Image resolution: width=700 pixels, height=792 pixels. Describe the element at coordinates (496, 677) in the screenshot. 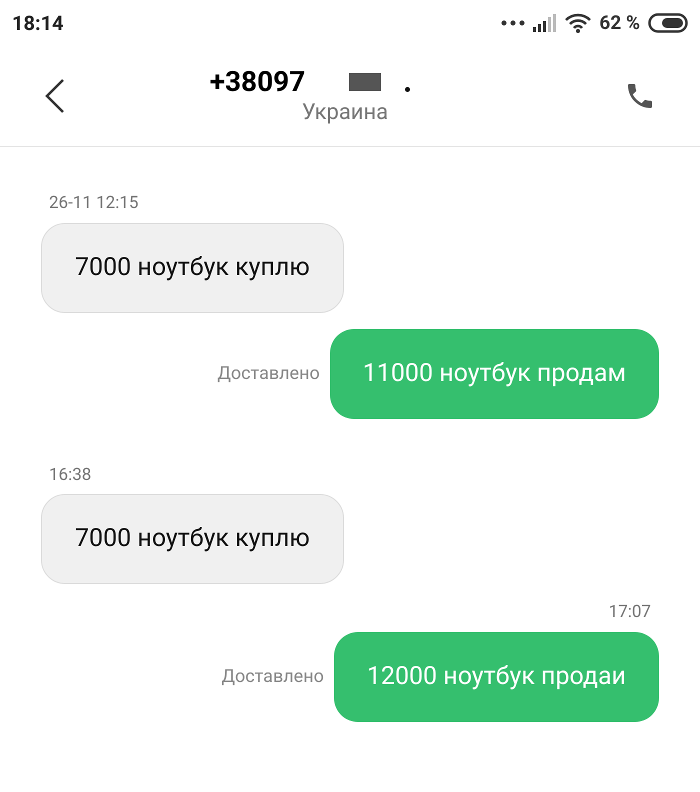

I see `sent-message-bubble: 12000 ноутбук продаи` at that location.